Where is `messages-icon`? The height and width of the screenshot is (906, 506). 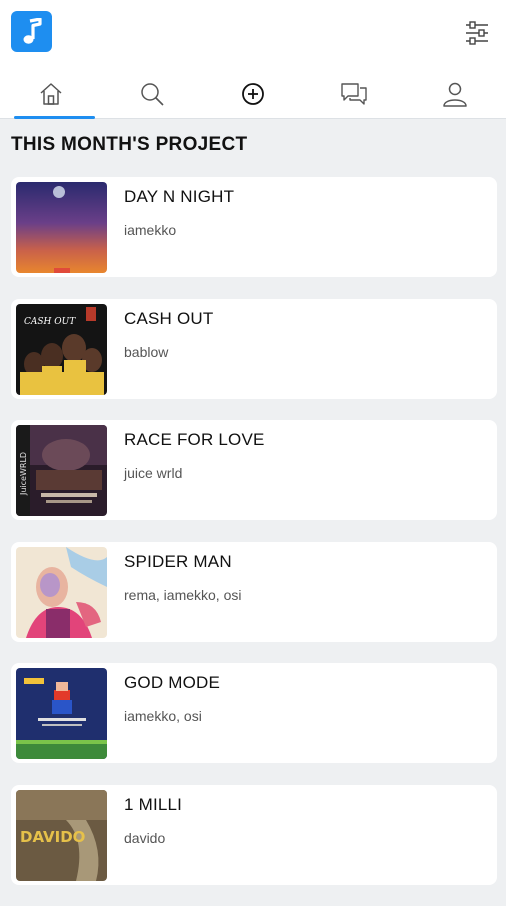 messages-icon is located at coordinates (354, 94).